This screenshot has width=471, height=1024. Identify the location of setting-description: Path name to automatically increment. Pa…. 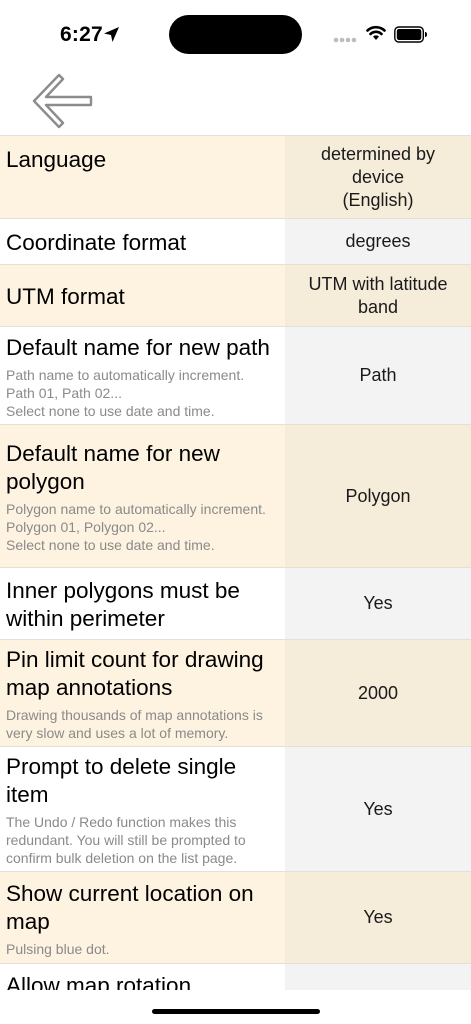
(125, 392).